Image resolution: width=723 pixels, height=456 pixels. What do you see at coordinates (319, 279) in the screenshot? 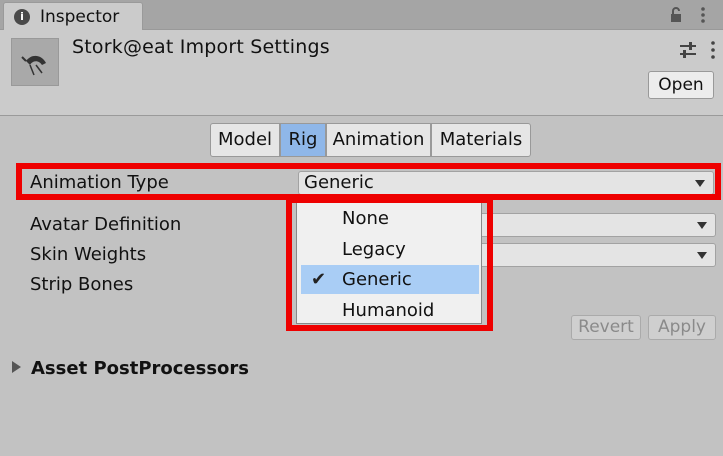
I see `checkmark-icon: ✔` at bounding box center [319, 279].